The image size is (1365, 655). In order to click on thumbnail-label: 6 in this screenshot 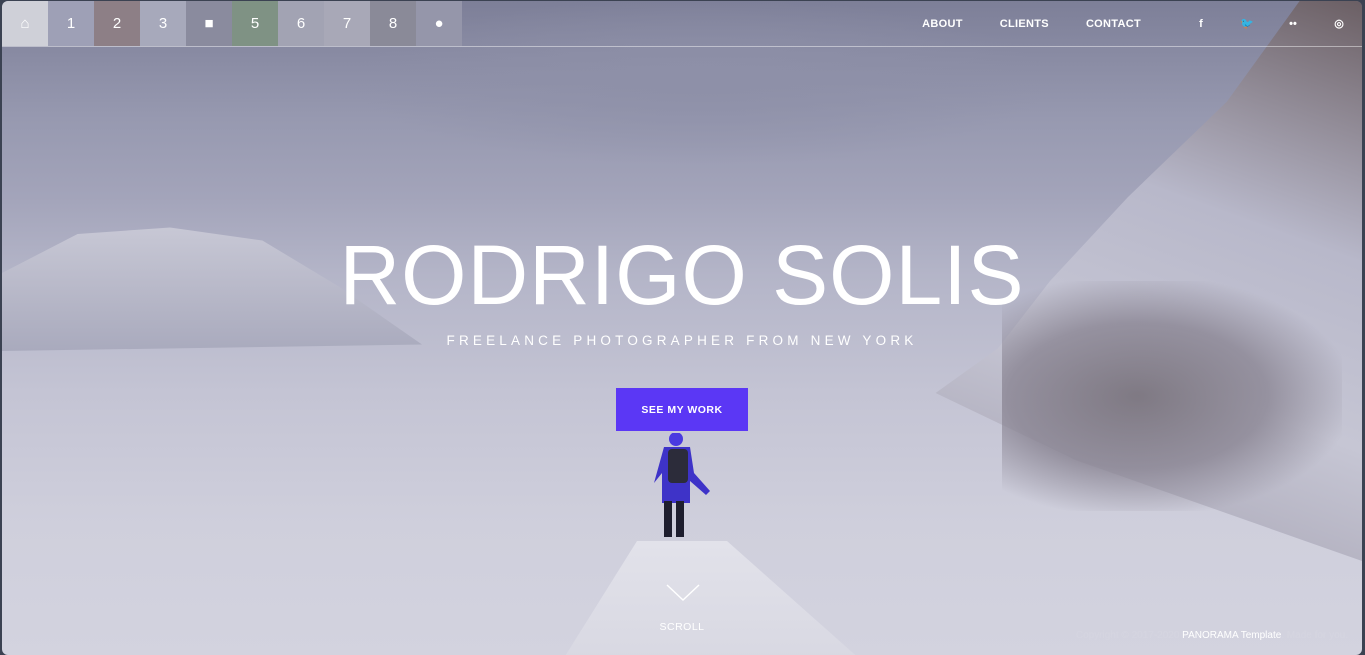, I will do `click(301, 23)`.